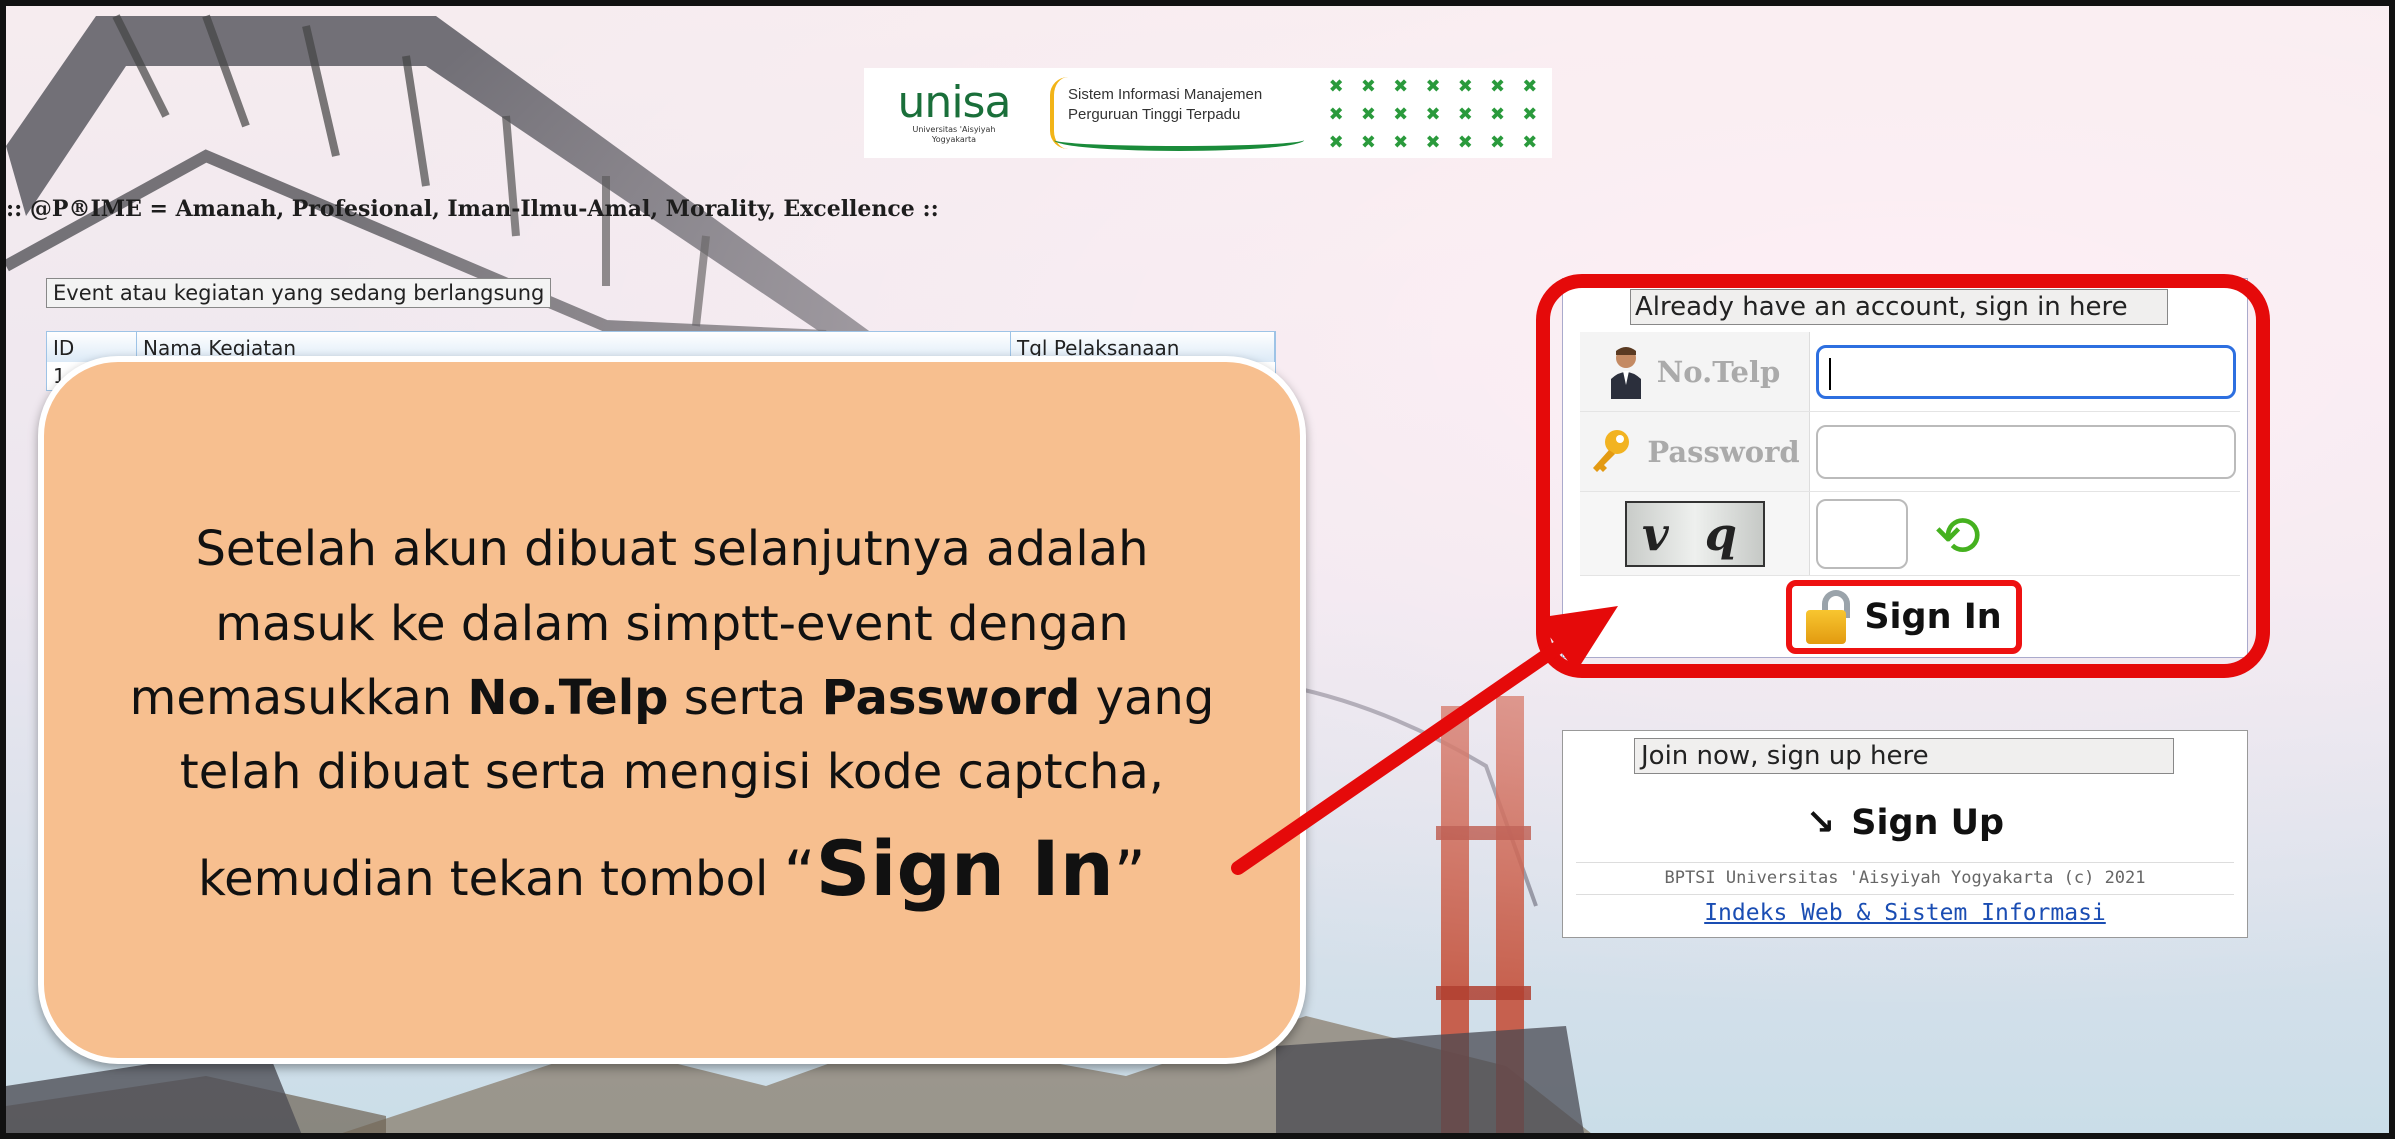 The image size is (2395, 1139). Describe the element at coordinates (1957, 536) in the screenshot. I see `refresh-captcha-icon: ⟲` at that location.